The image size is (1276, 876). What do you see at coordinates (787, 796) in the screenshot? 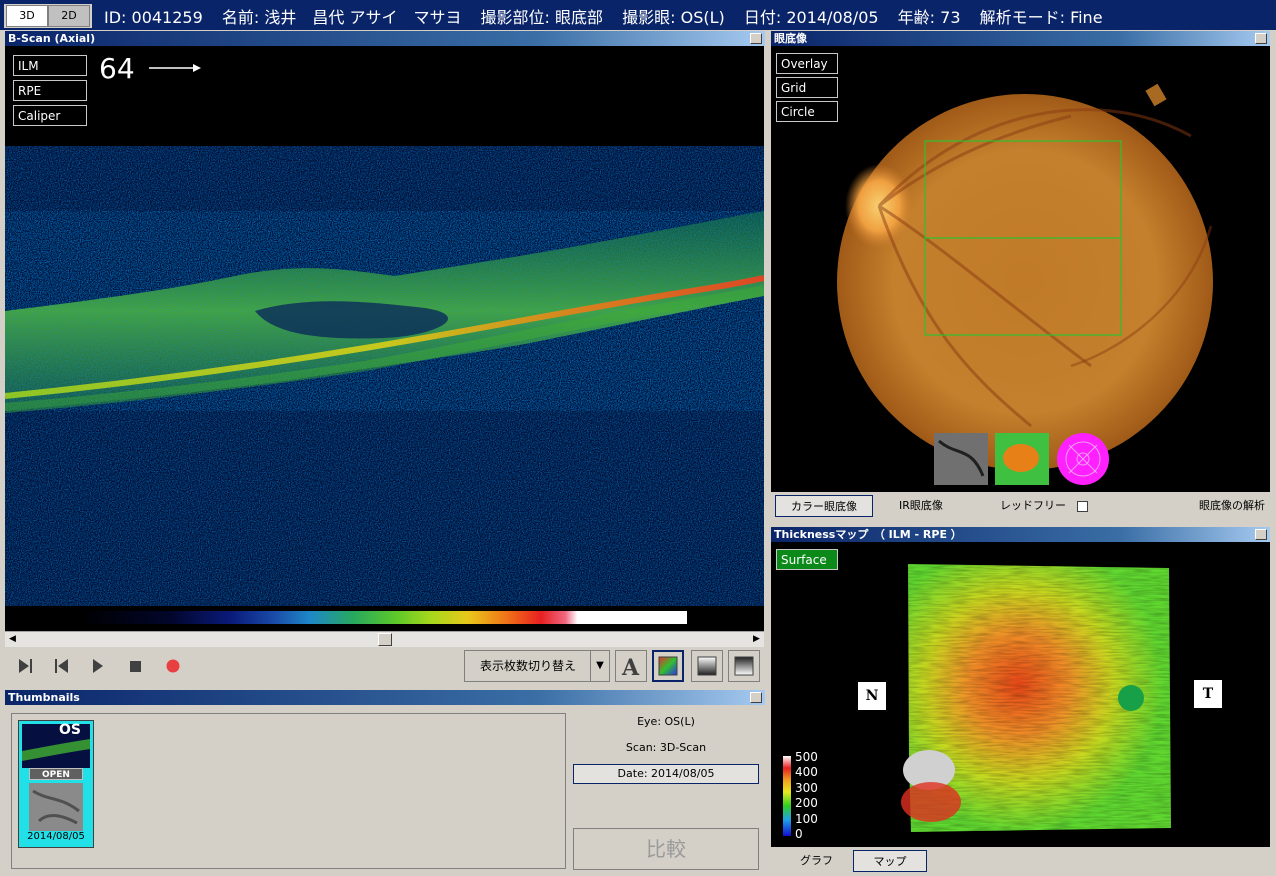
I see `thickness-legend-bar` at bounding box center [787, 796].